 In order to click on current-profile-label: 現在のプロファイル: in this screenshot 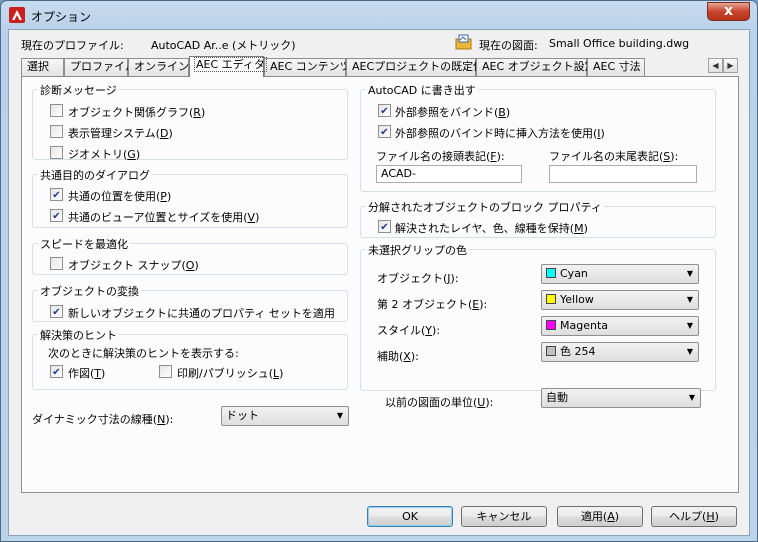, I will do `click(72, 45)`.